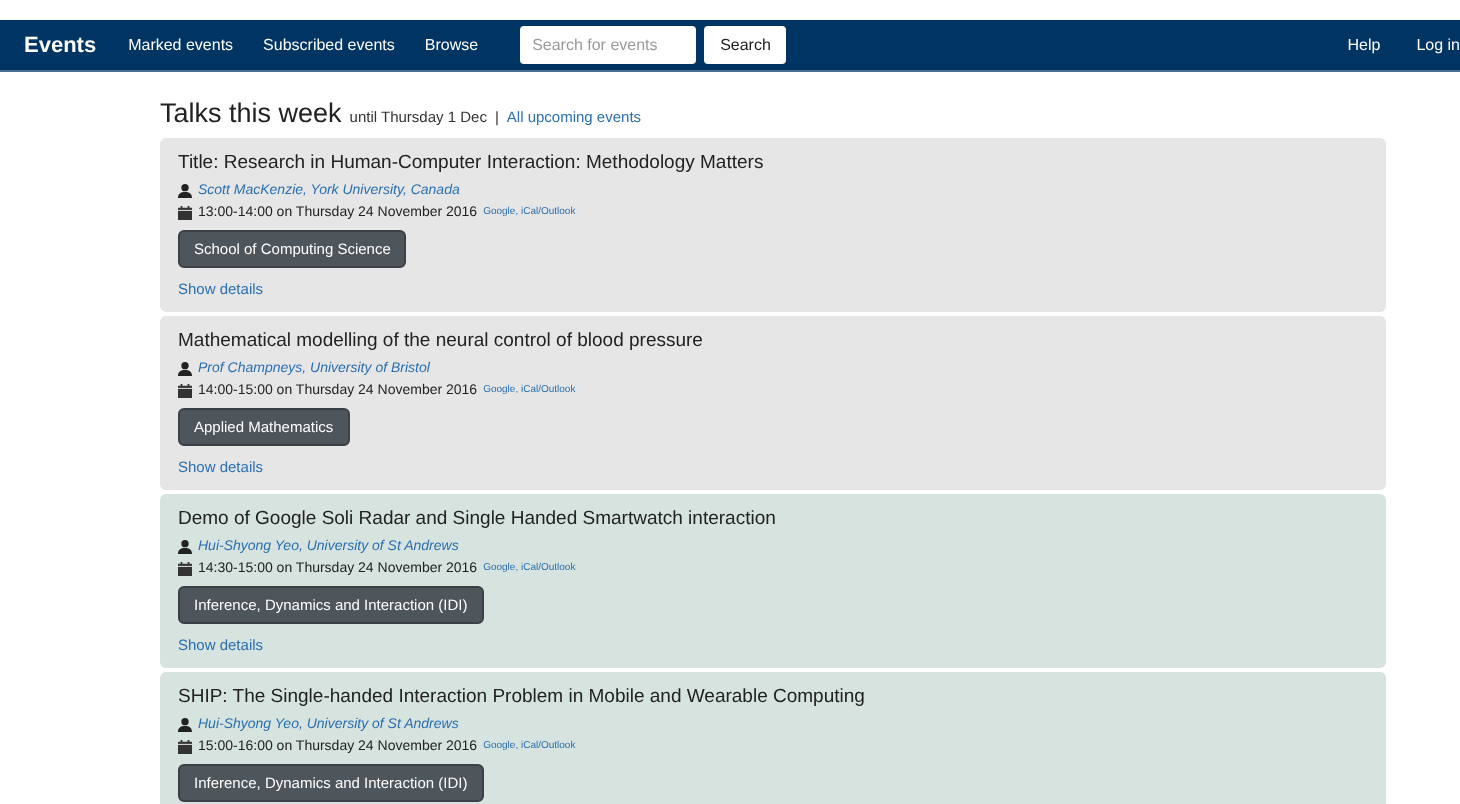  I want to click on brand-link: Events, so click(60, 45).